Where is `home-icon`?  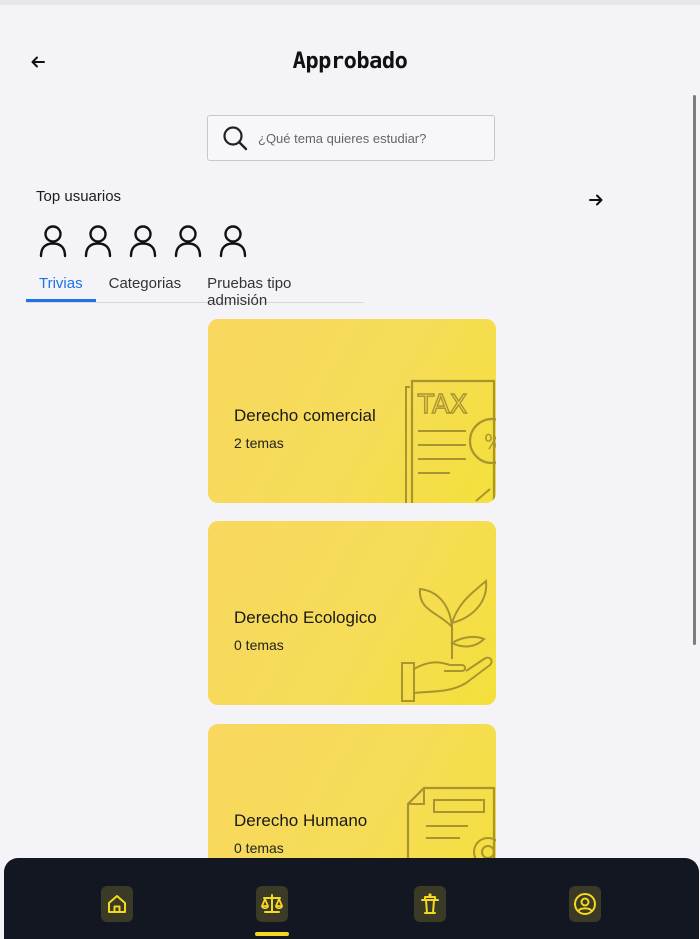
home-icon is located at coordinates (117, 904).